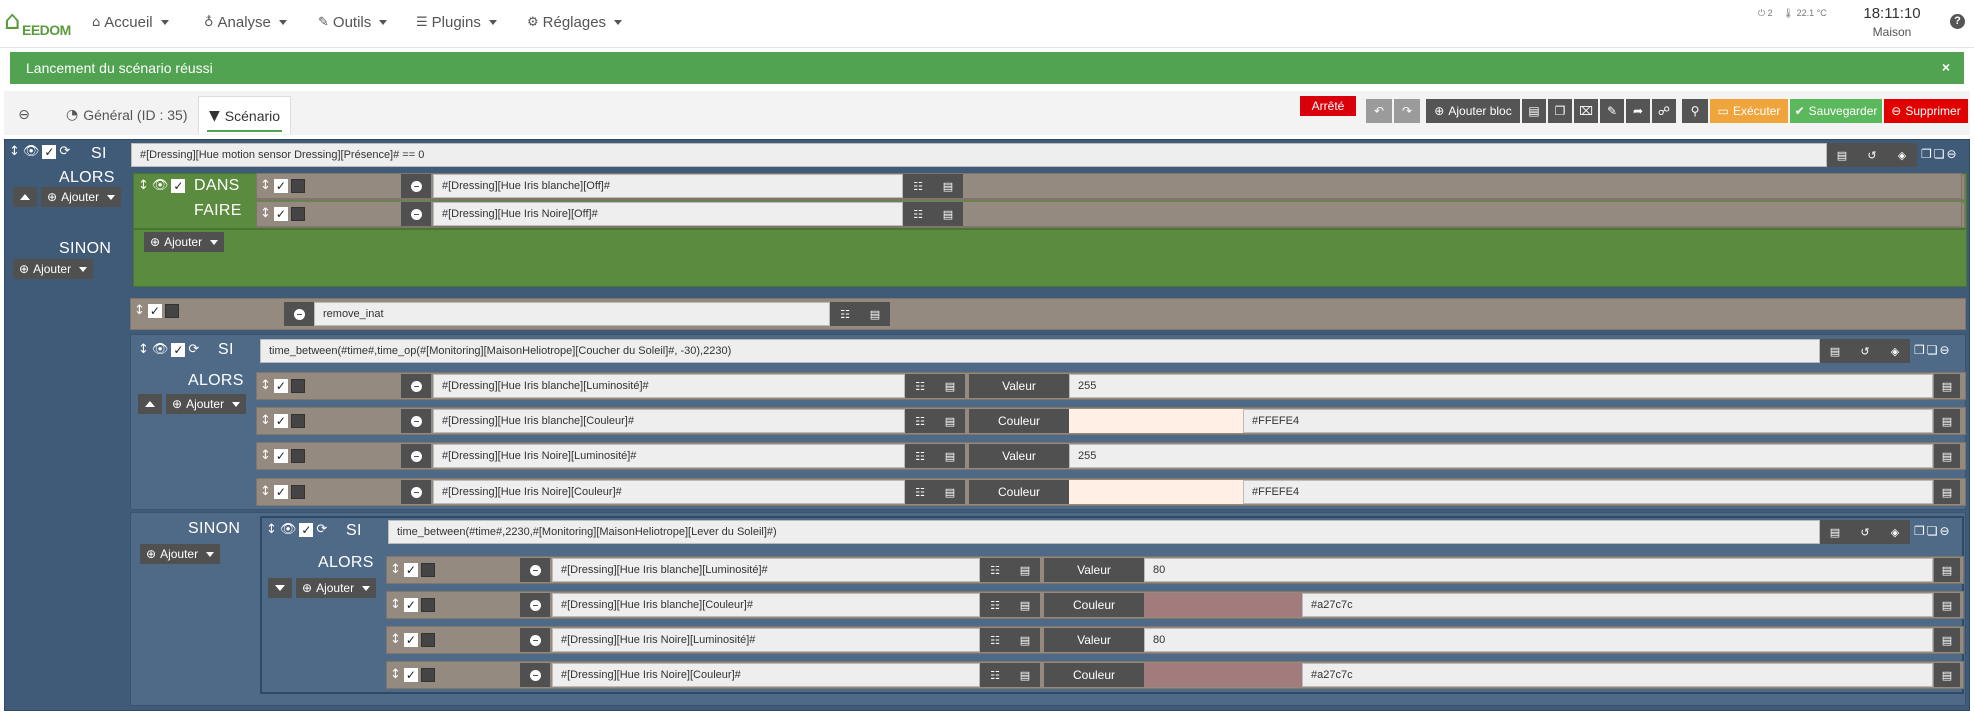 The width and height of the screenshot is (1974, 717). What do you see at coordinates (668, 186) in the screenshot?
I see `action-command-input: #[Dressing][Hue Iris blanche][Off]#` at bounding box center [668, 186].